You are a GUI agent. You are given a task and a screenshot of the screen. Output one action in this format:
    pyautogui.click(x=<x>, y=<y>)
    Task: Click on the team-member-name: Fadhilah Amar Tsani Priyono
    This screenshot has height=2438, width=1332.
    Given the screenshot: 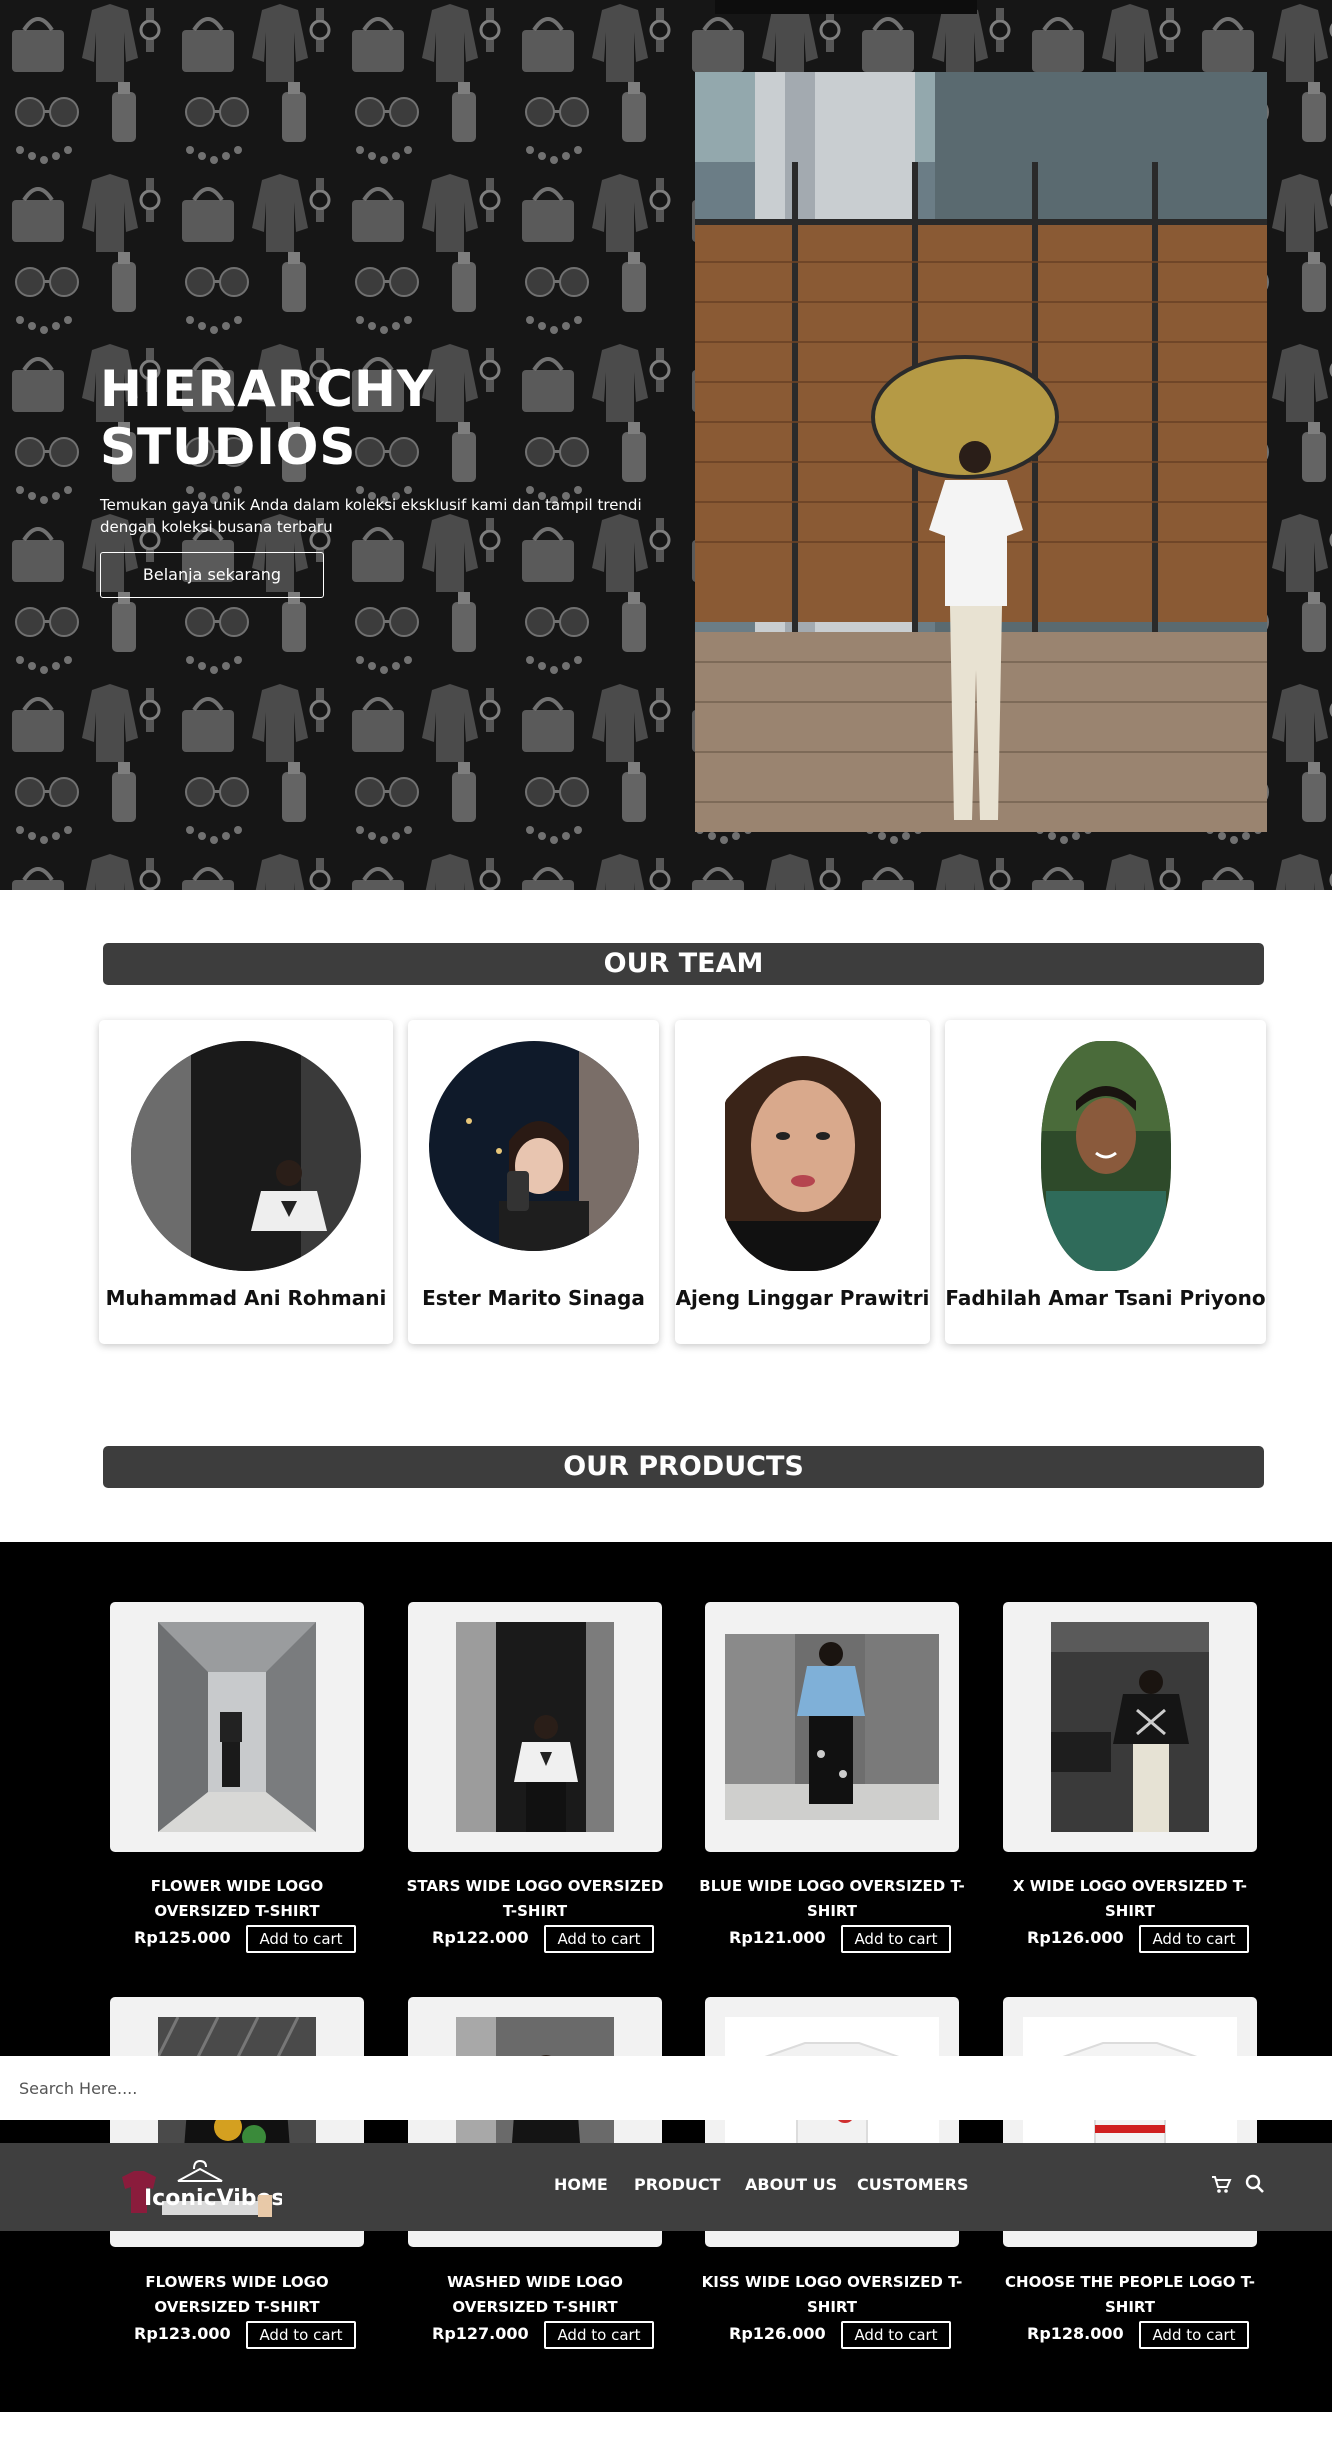 What is the action you would take?
    pyautogui.click(x=1105, y=1298)
    